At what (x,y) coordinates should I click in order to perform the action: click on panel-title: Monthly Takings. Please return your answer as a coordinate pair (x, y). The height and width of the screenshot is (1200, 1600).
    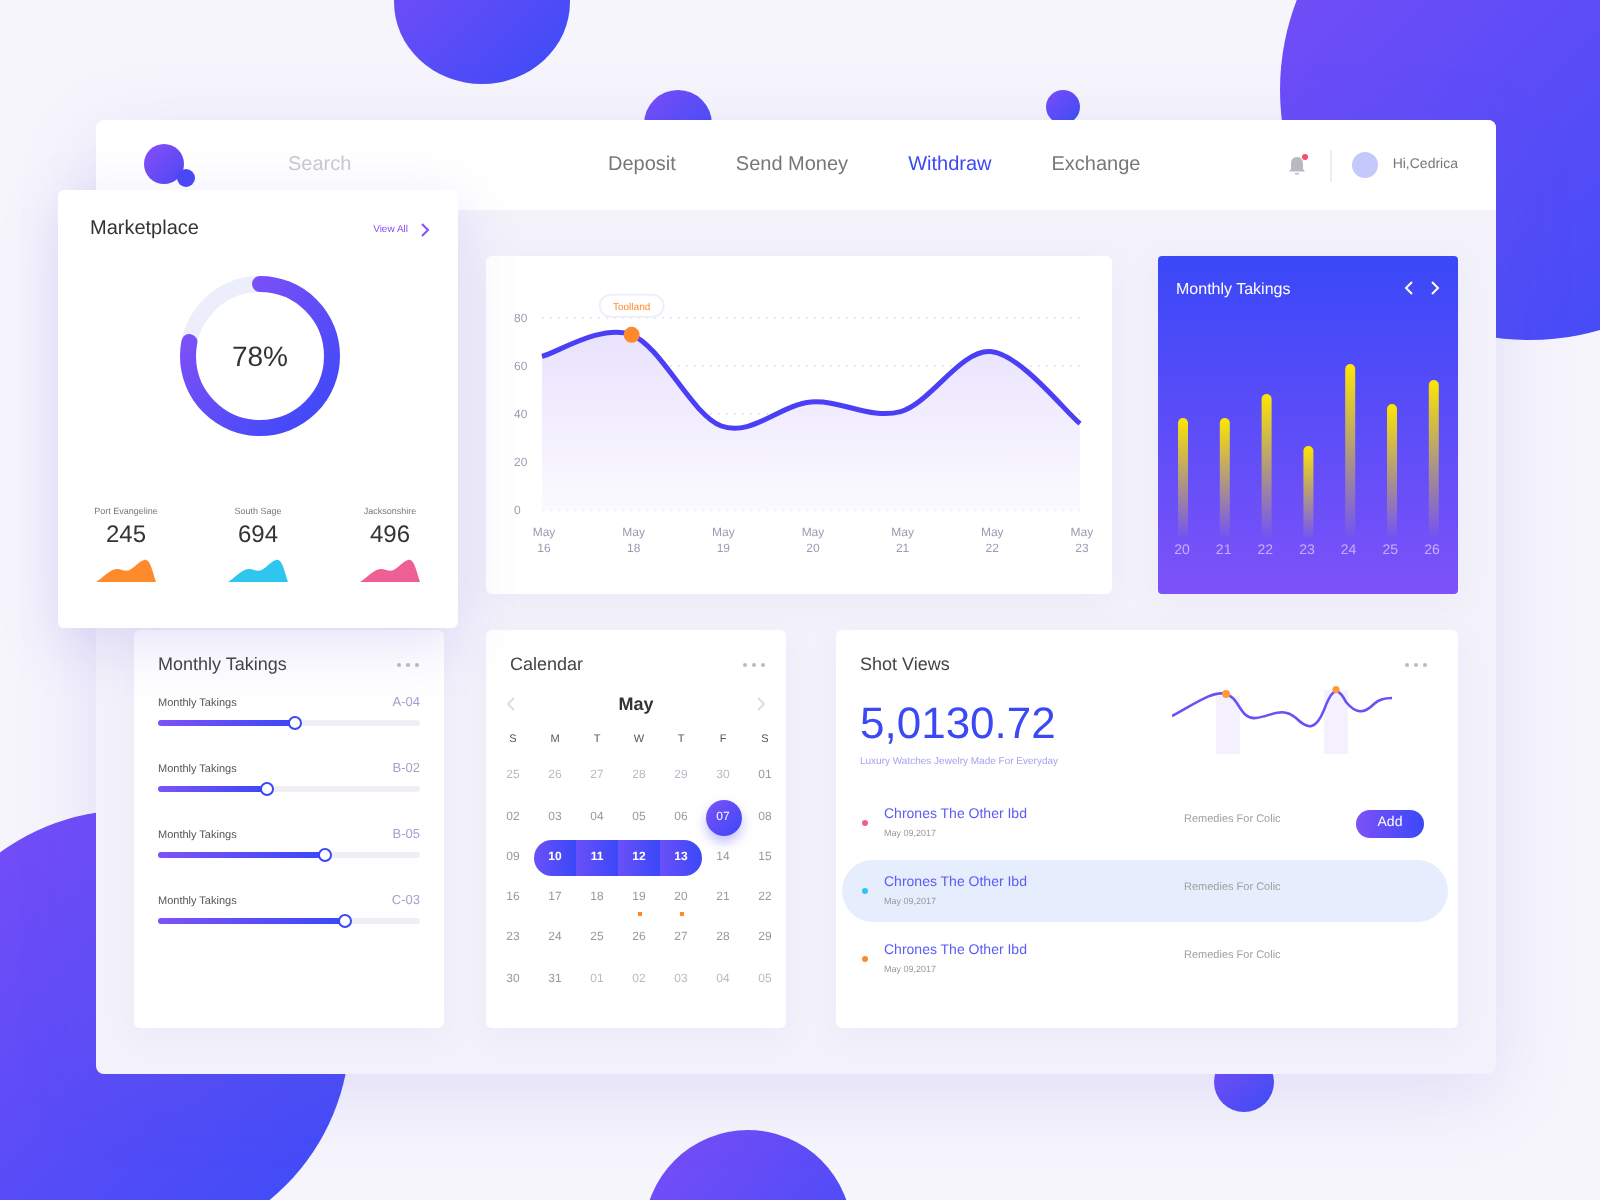
    Looking at the image, I should click on (1233, 288).